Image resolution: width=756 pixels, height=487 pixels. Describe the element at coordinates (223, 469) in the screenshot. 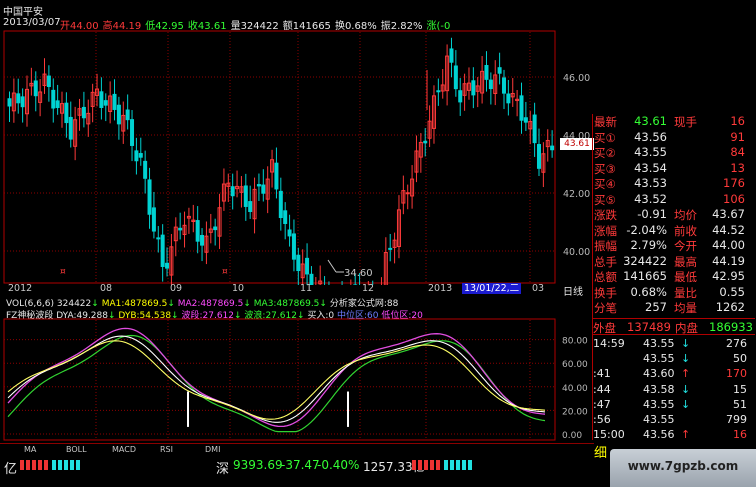

I see `market-label: 深` at that location.